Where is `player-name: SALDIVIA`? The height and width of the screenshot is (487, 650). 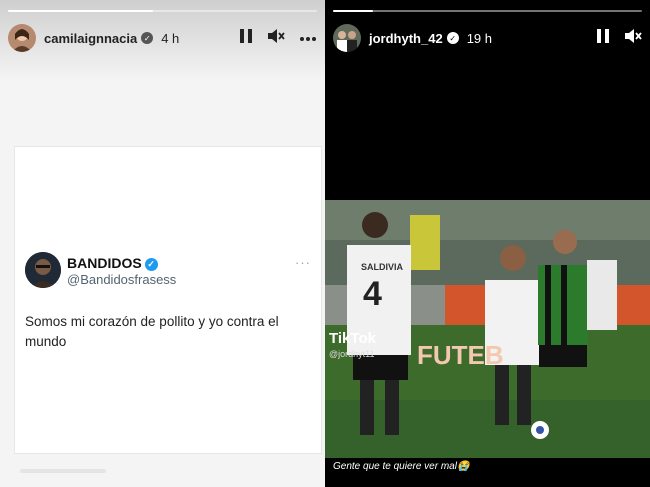
player-name: SALDIVIA is located at coordinates (382, 267).